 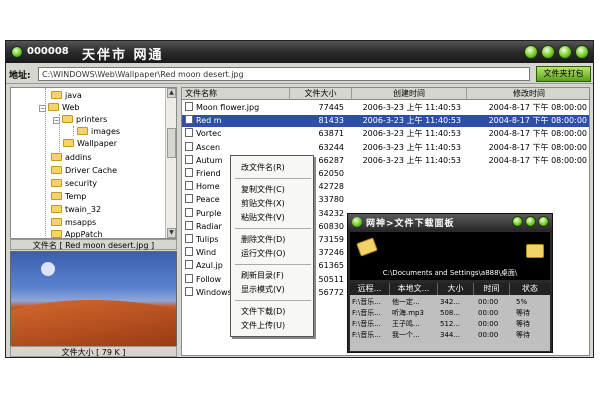 What do you see at coordinates (408, 313) in the screenshot?
I see `download-local-cell: 听海.mp3` at bounding box center [408, 313].